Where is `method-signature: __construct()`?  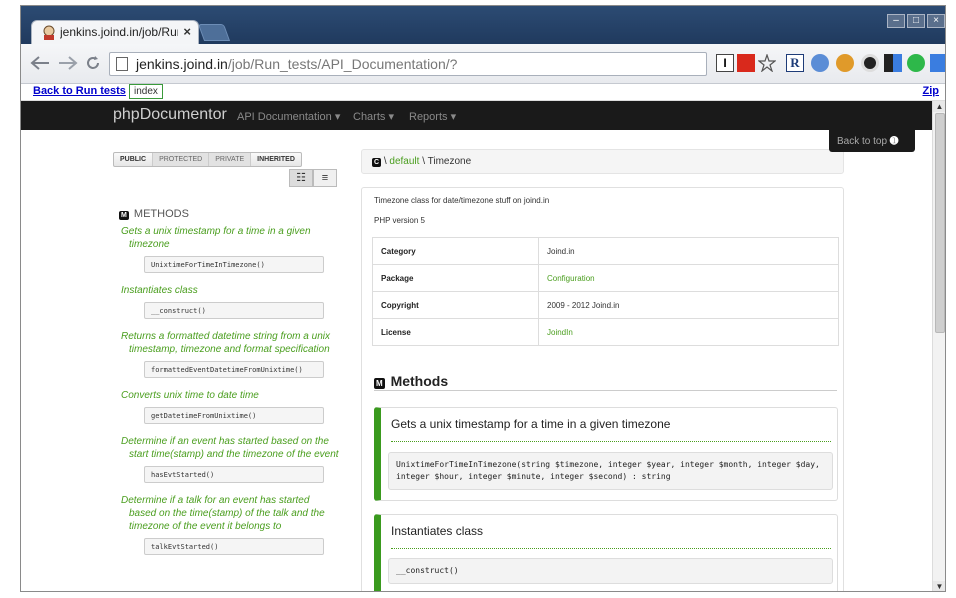
method-signature: __construct() is located at coordinates (234, 310).